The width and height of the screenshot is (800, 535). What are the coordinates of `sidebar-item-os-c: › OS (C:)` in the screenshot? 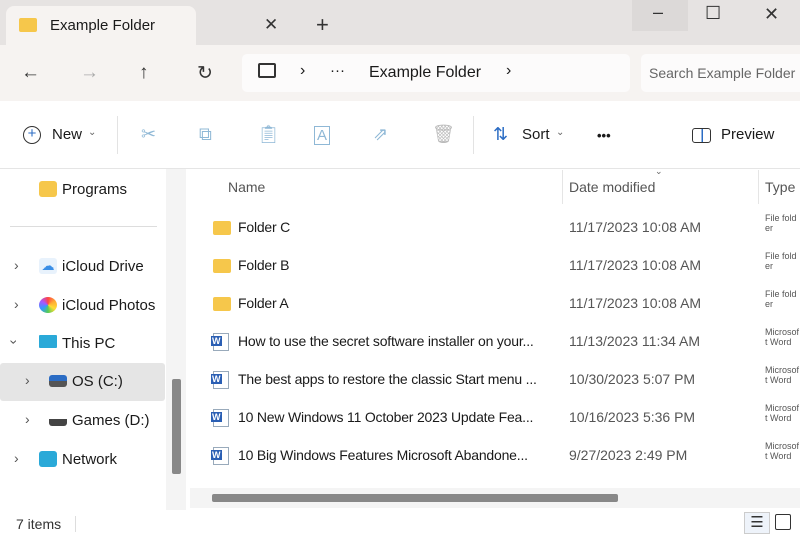 It's located at (82, 382).